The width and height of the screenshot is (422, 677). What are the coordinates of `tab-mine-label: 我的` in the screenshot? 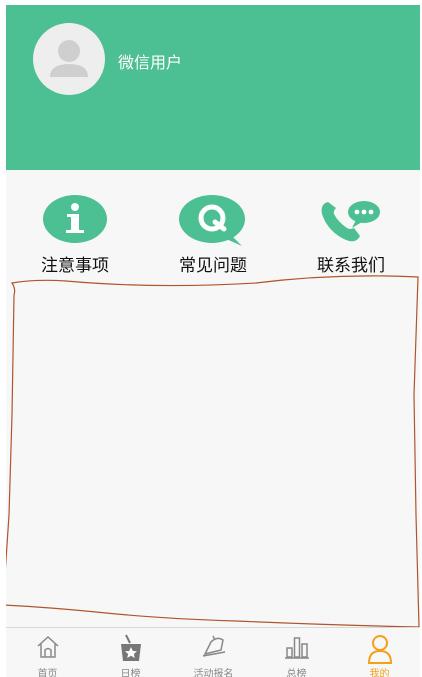 It's located at (379, 673).